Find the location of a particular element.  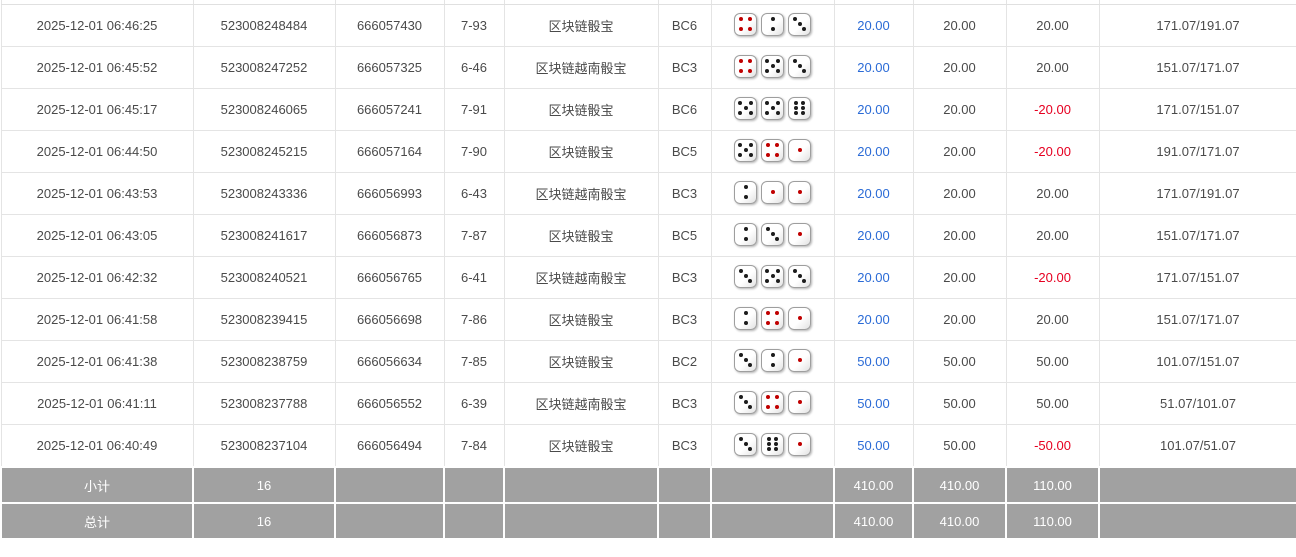

win-loss-cell: 20.00 is located at coordinates (1052, 193).